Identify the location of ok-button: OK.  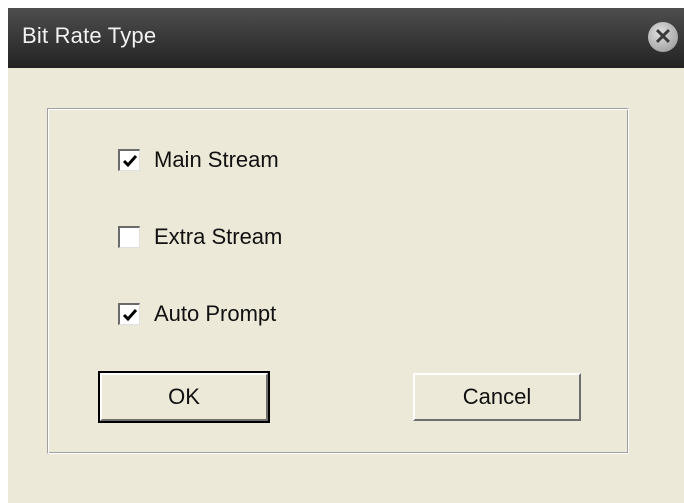
(184, 397).